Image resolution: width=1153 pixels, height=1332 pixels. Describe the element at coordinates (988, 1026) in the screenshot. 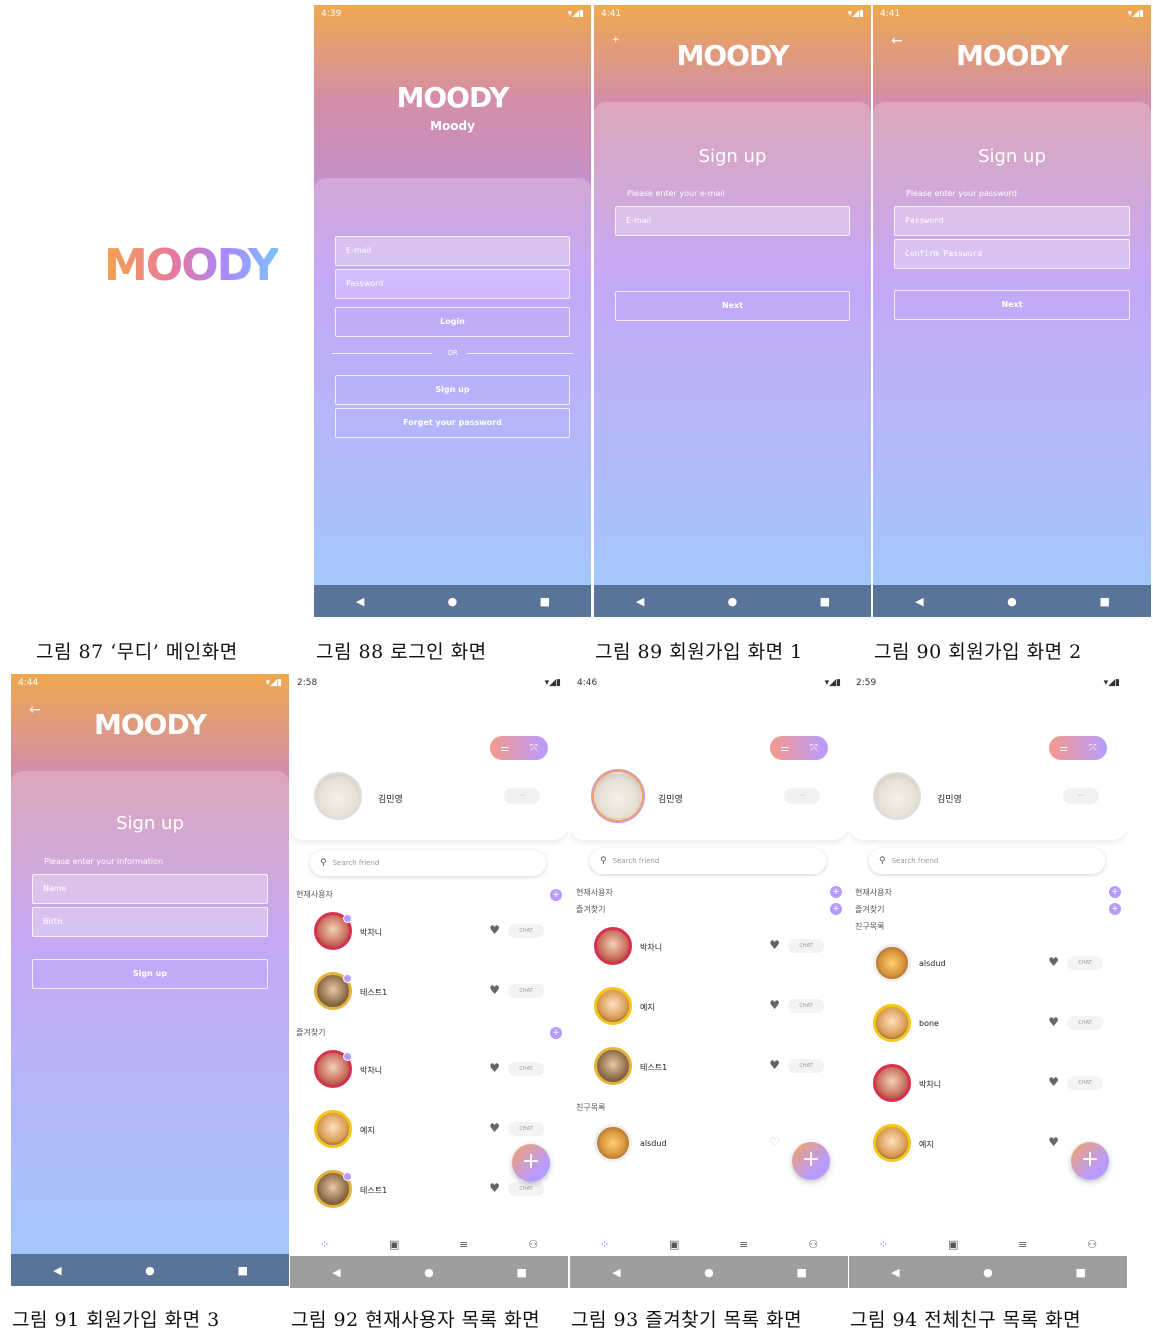

I see `list-item: bone ♥ CHAT` at that location.